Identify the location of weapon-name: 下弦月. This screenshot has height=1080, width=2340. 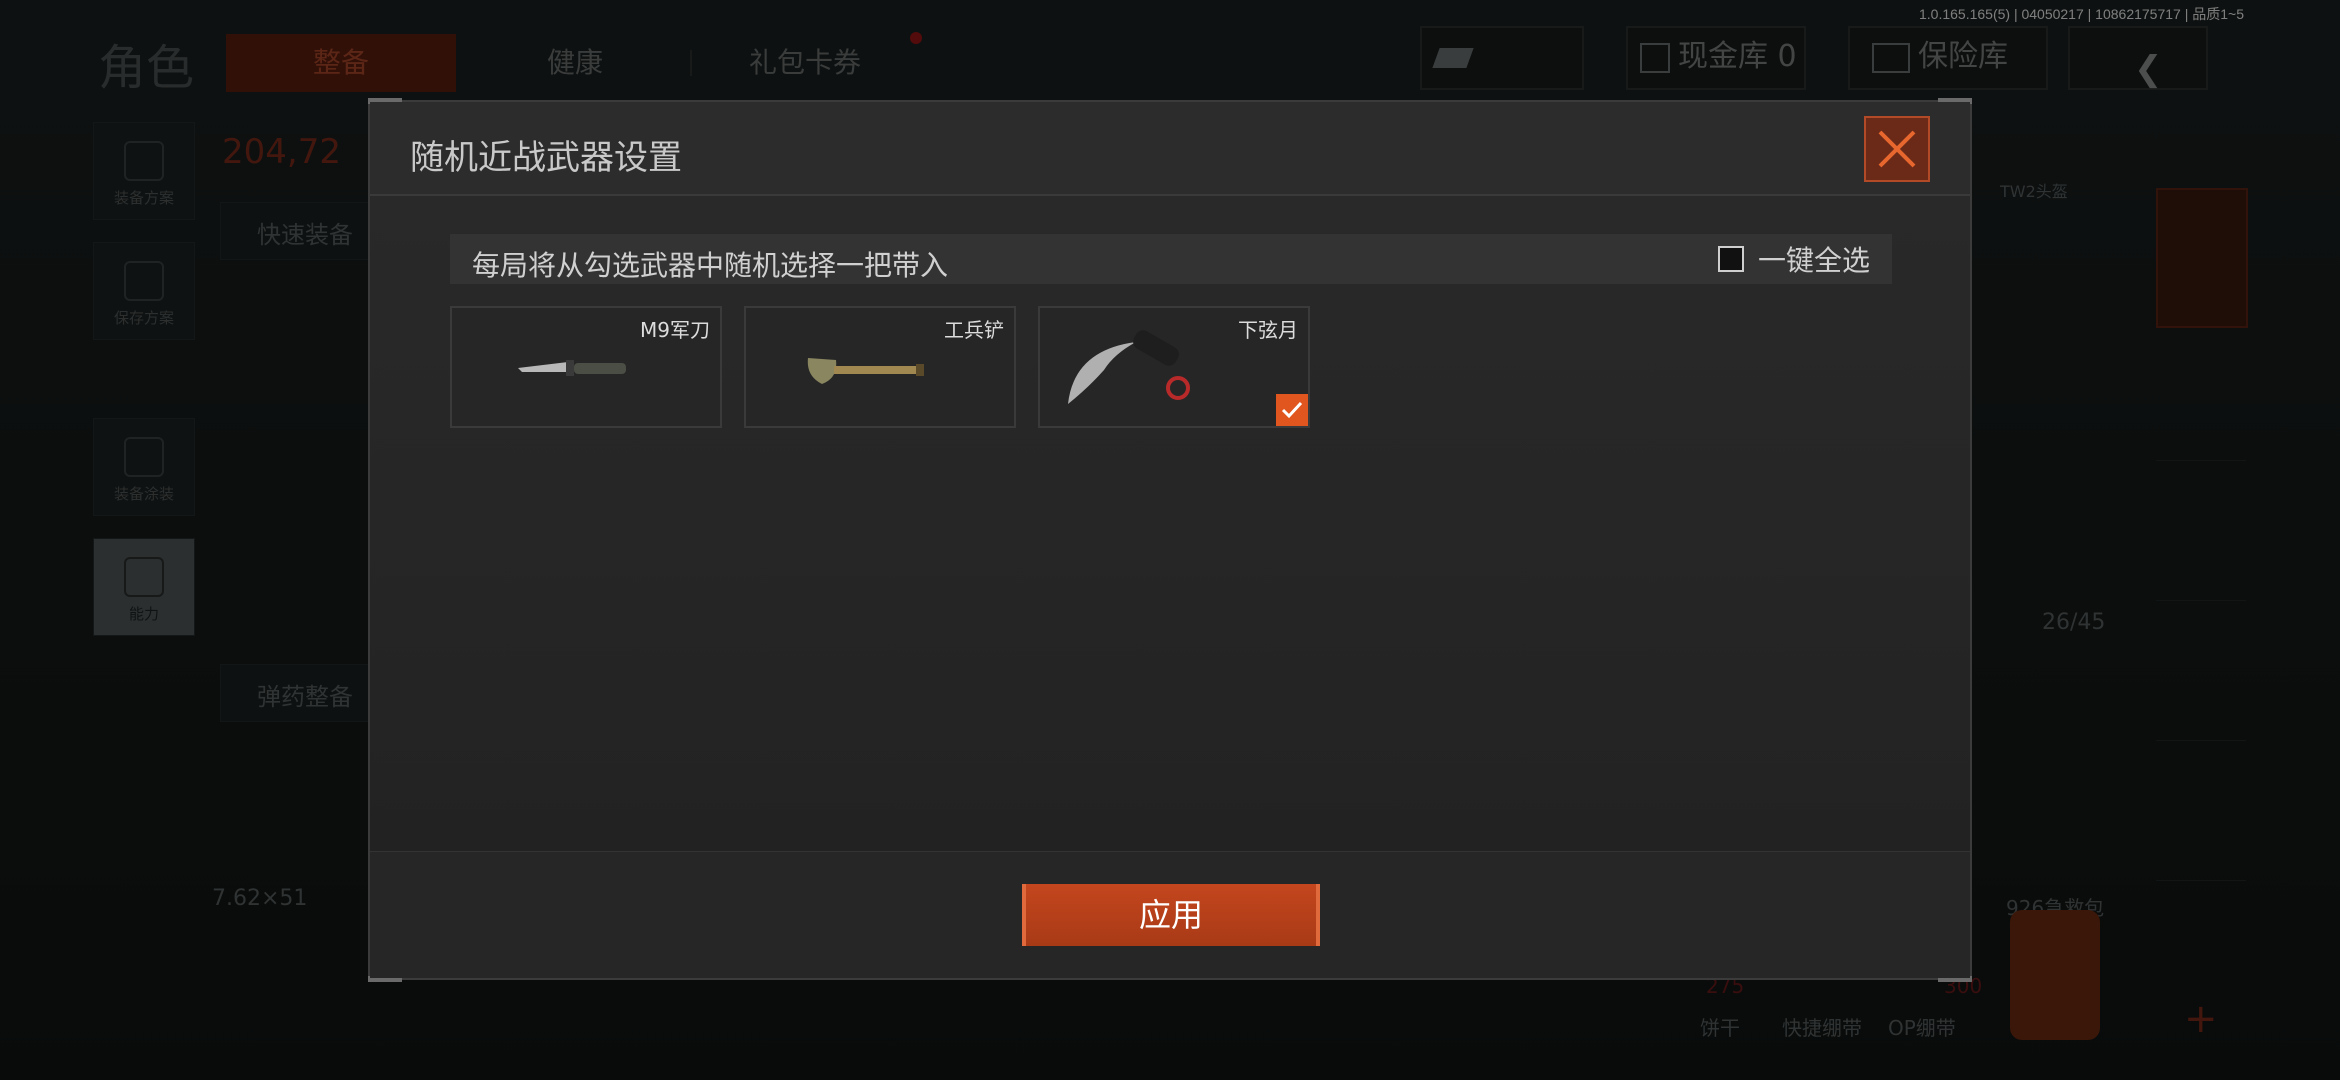
(1268, 330).